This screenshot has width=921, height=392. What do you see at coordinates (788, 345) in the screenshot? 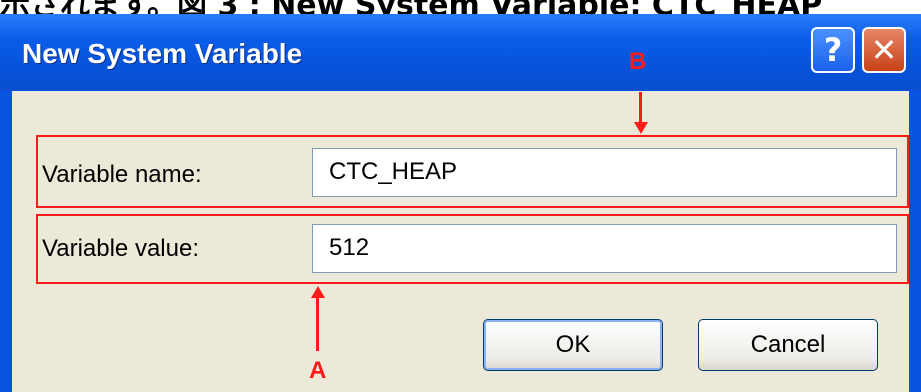
I see `cancel-button: Cancel` at bounding box center [788, 345].